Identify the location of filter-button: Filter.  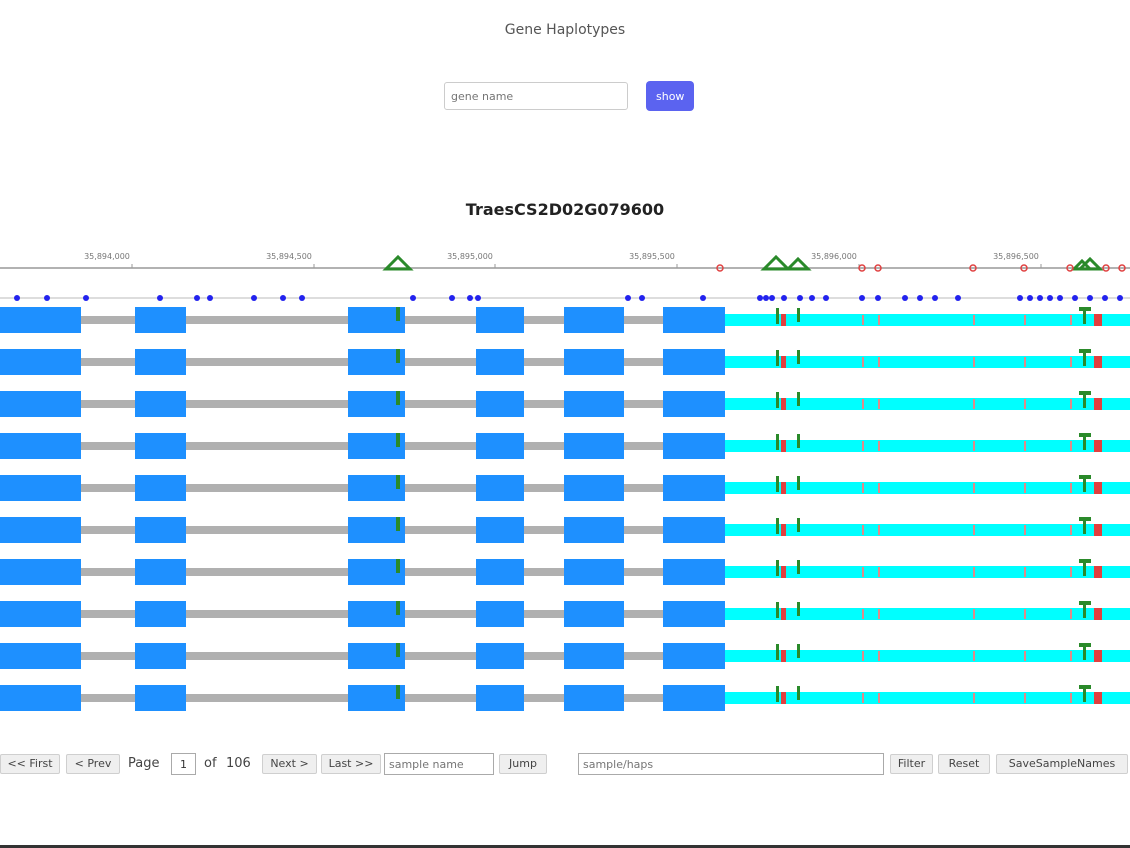
(911, 764).